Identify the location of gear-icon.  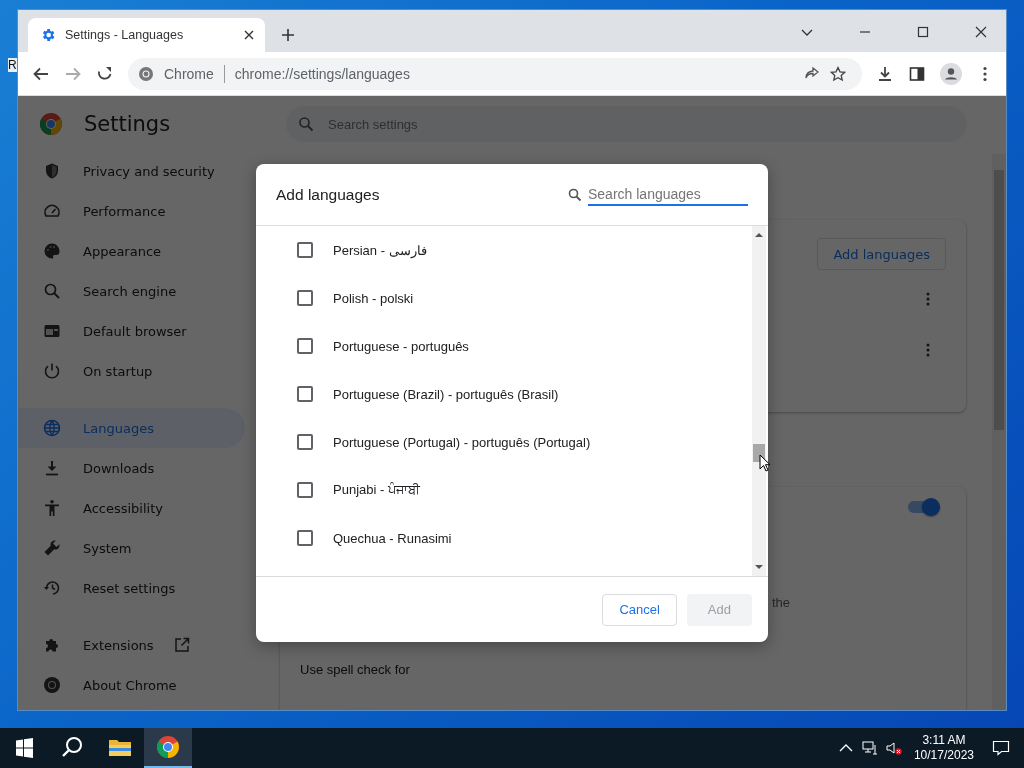
(48, 35).